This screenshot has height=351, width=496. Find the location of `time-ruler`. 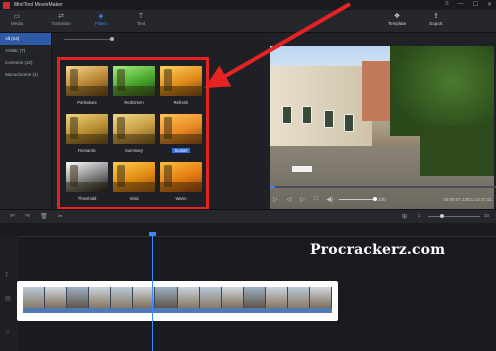

time-ruler is located at coordinates (257, 234).